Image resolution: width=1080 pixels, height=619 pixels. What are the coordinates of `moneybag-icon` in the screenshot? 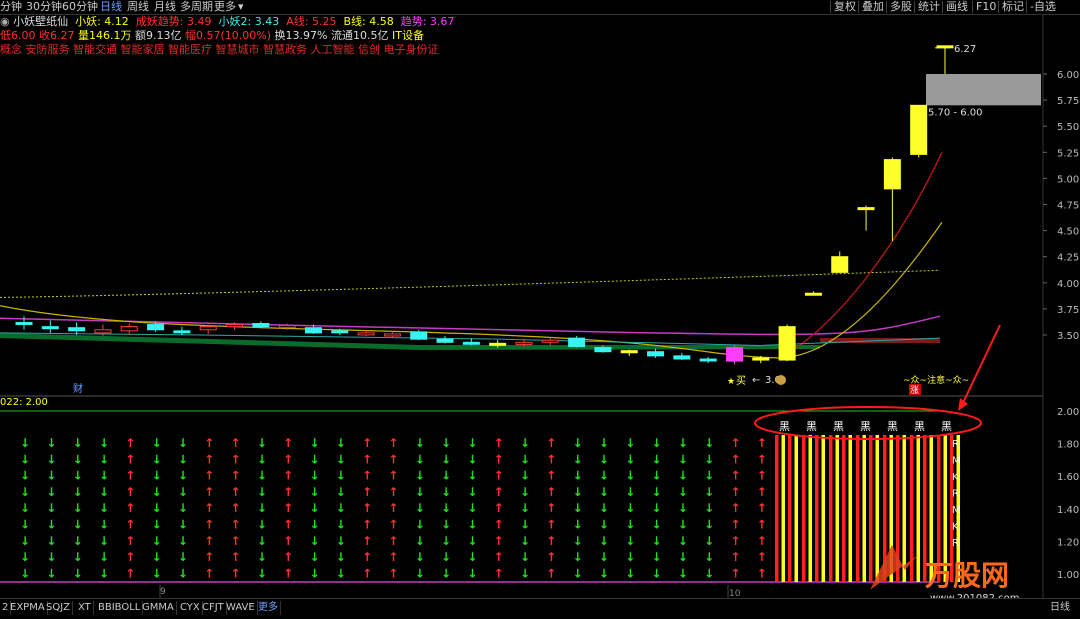 It's located at (781, 380).